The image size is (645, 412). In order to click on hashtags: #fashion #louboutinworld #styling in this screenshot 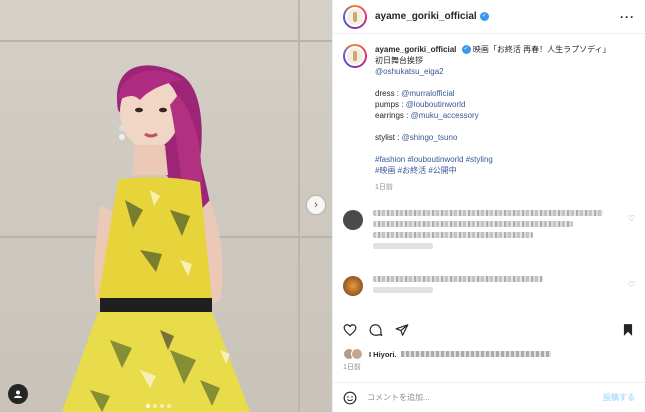, I will do `click(505, 159)`.